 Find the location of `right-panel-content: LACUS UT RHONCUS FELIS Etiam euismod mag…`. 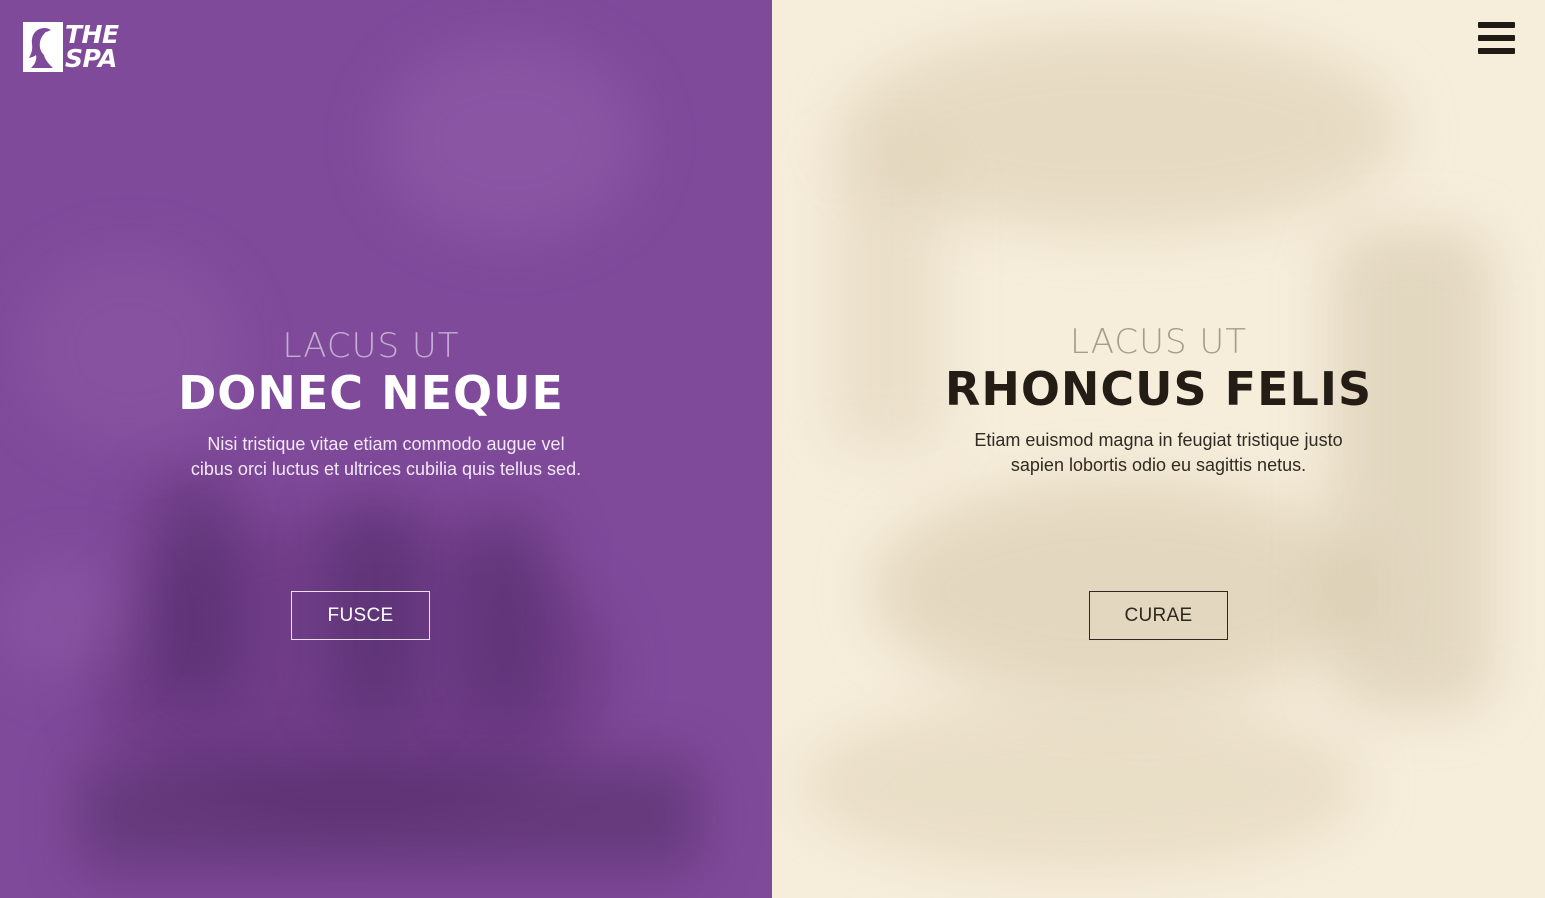

right-panel-content: LACUS UT RHONCUS FELIS Etiam euismod mag… is located at coordinates (1158, 400).